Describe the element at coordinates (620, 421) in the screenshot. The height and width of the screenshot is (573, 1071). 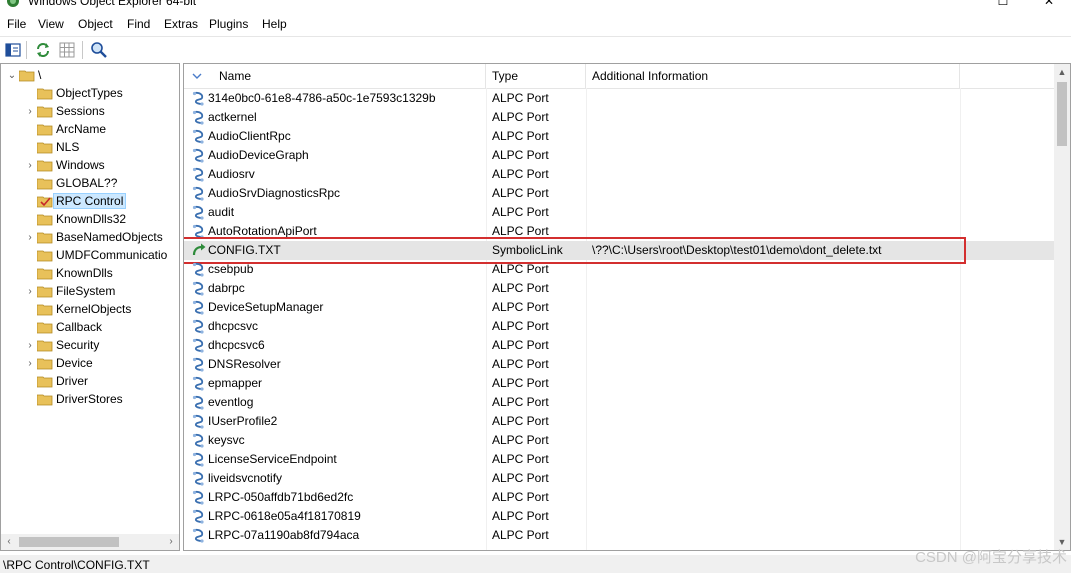
I see `table-row: IUserProfile2 ALPC Port` at that location.